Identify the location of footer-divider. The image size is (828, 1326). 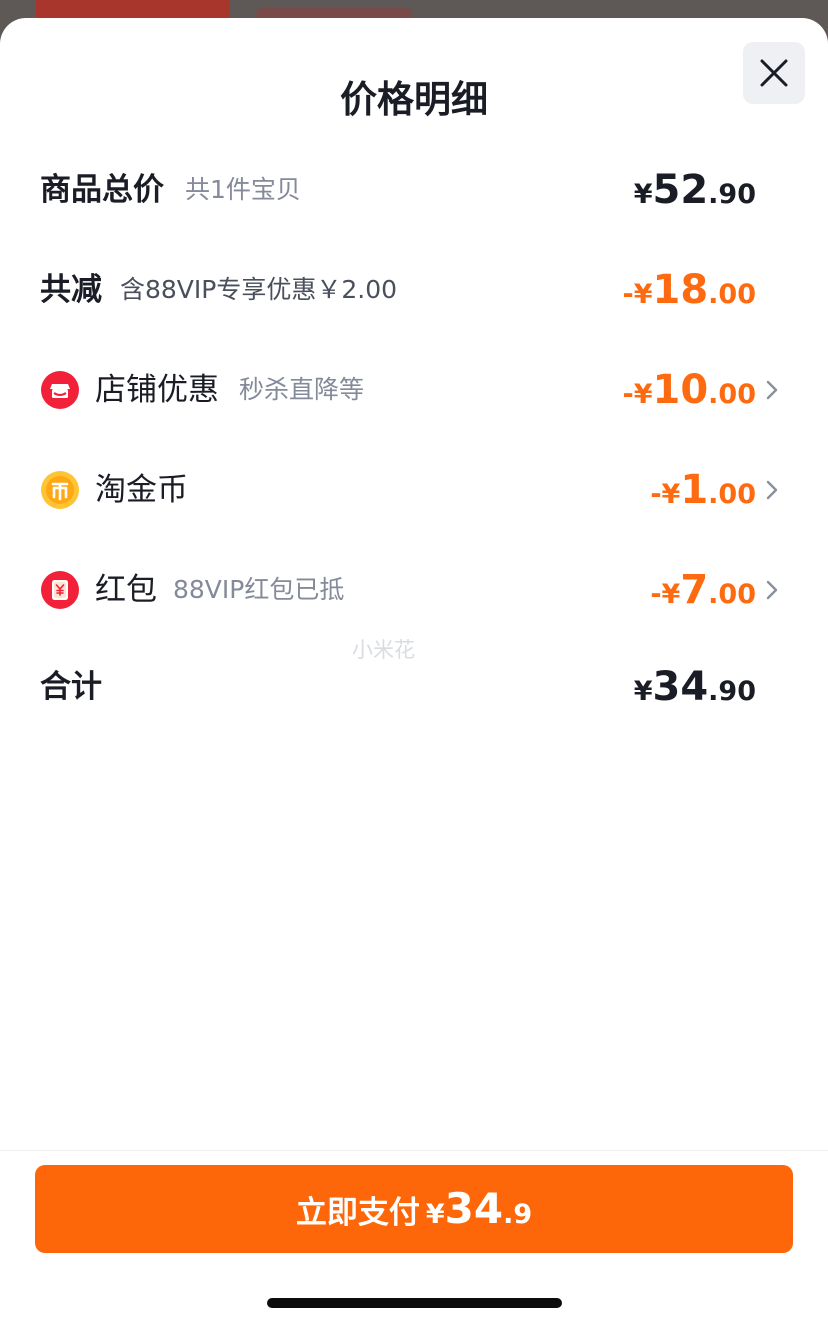
(414, 1150).